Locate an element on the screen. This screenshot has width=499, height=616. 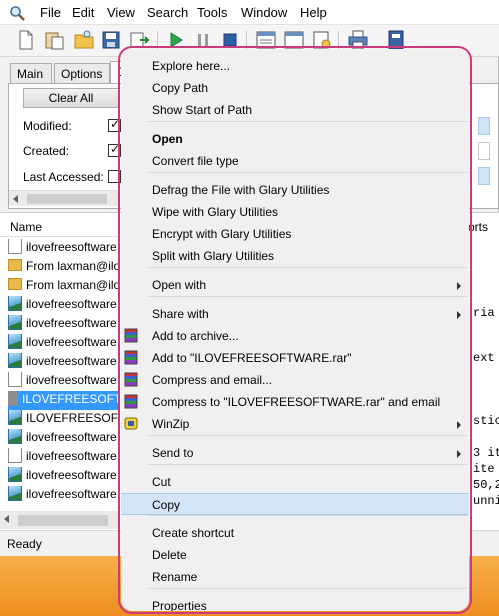
open-folder-icon is located at coordinates (84, 40).